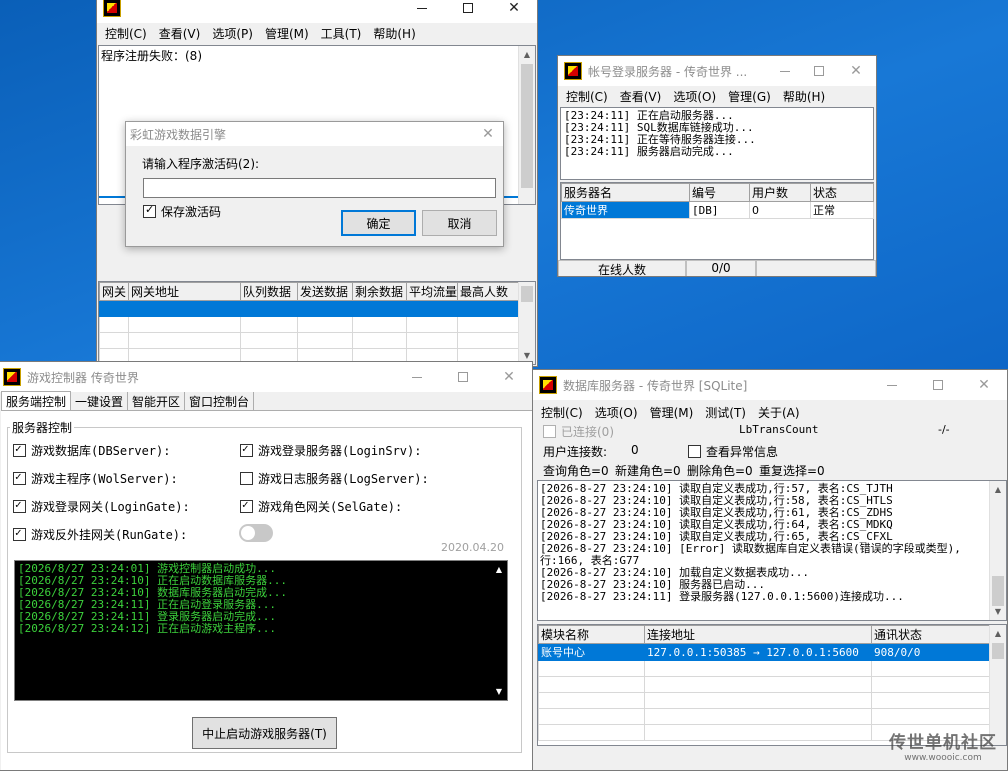 This screenshot has height=771, width=1008. What do you see at coordinates (489, 291) in the screenshot?
I see `col-max-users: 最高人数` at bounding box center [489, 291].